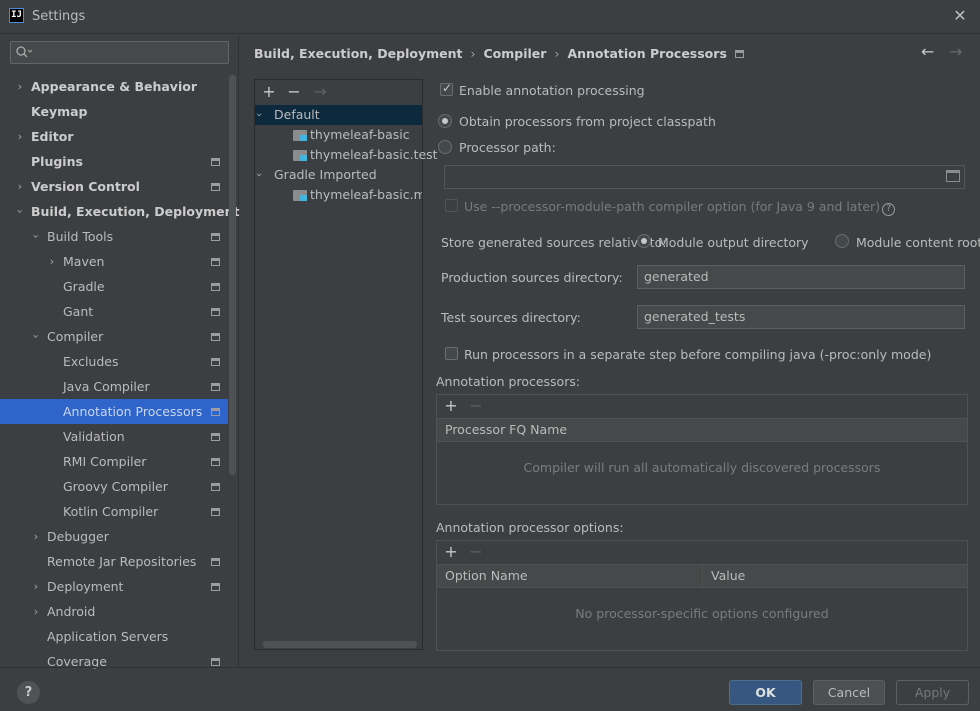 The image size is (980, 711). I want to click on profile-item-gradle-imported: › Gradle Imported, so click(337, 175).